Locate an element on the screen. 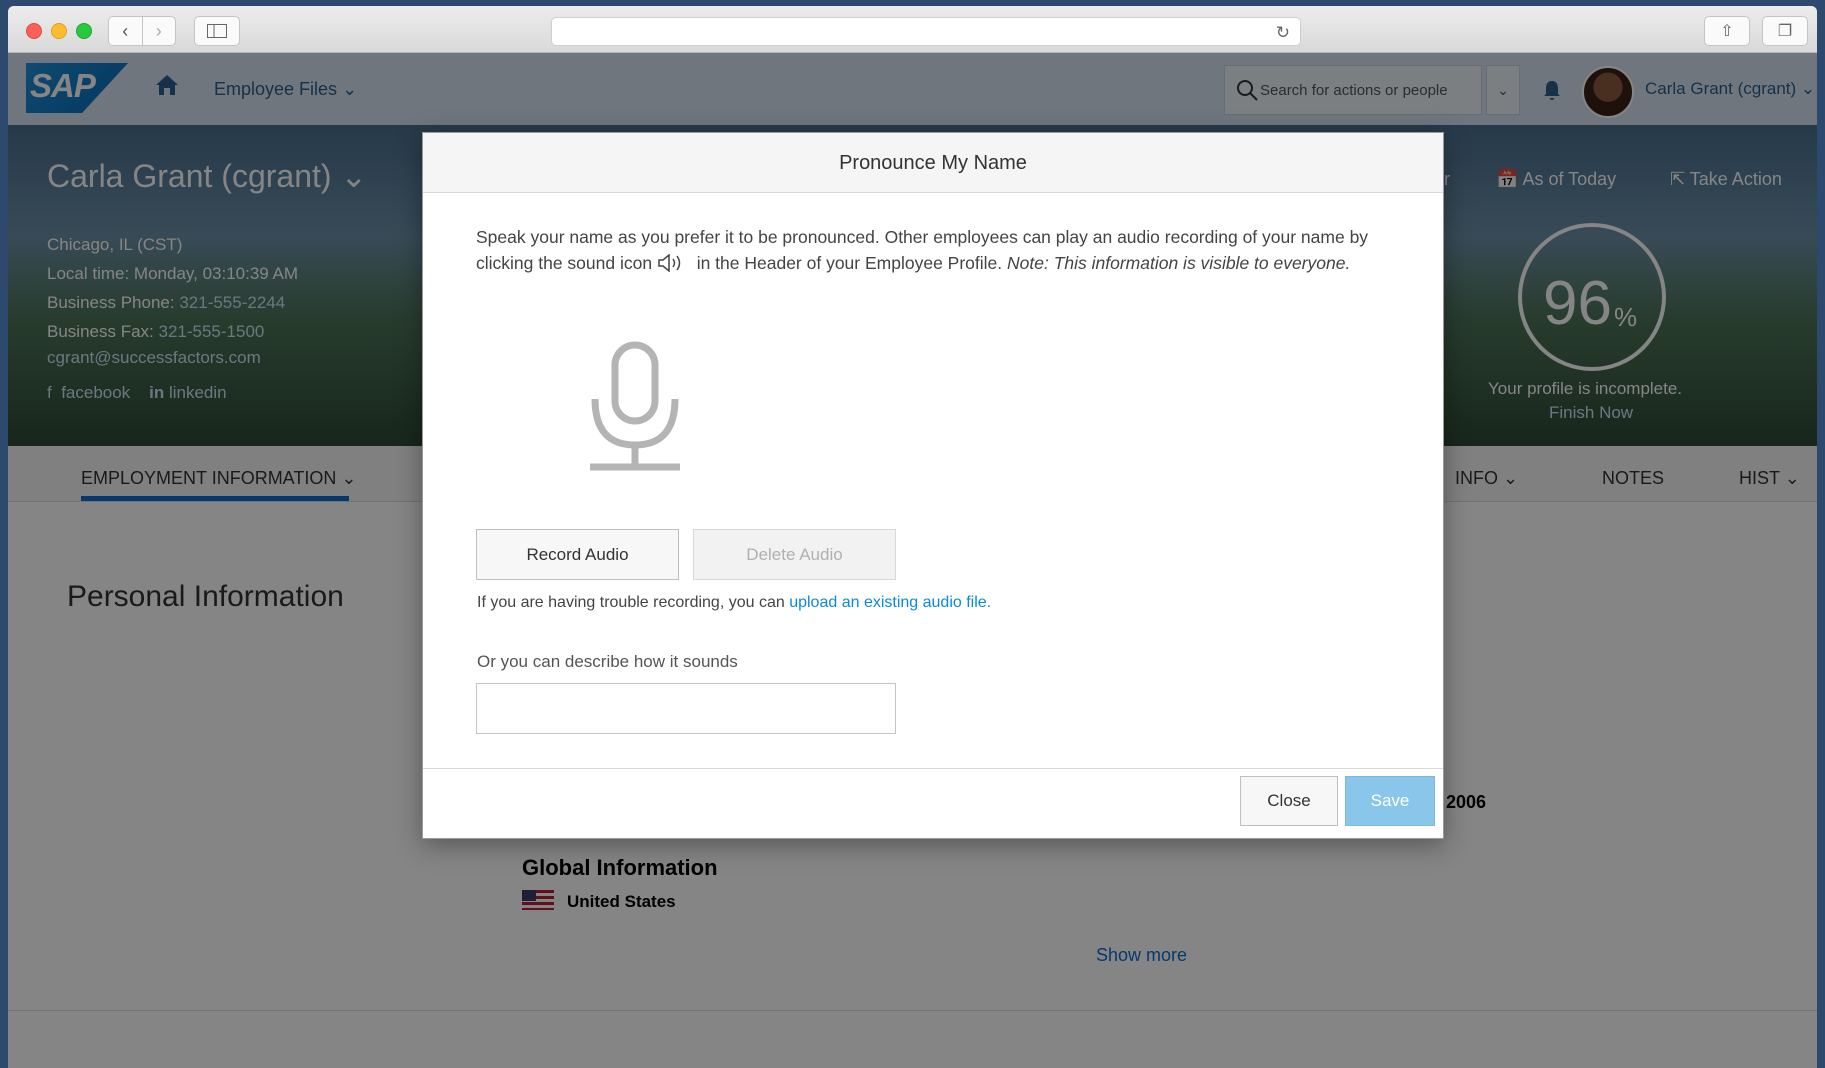 The width and height of the screenshot is (1825, 1068). describe-pronunciation-input is located at coordinates (686, 708).